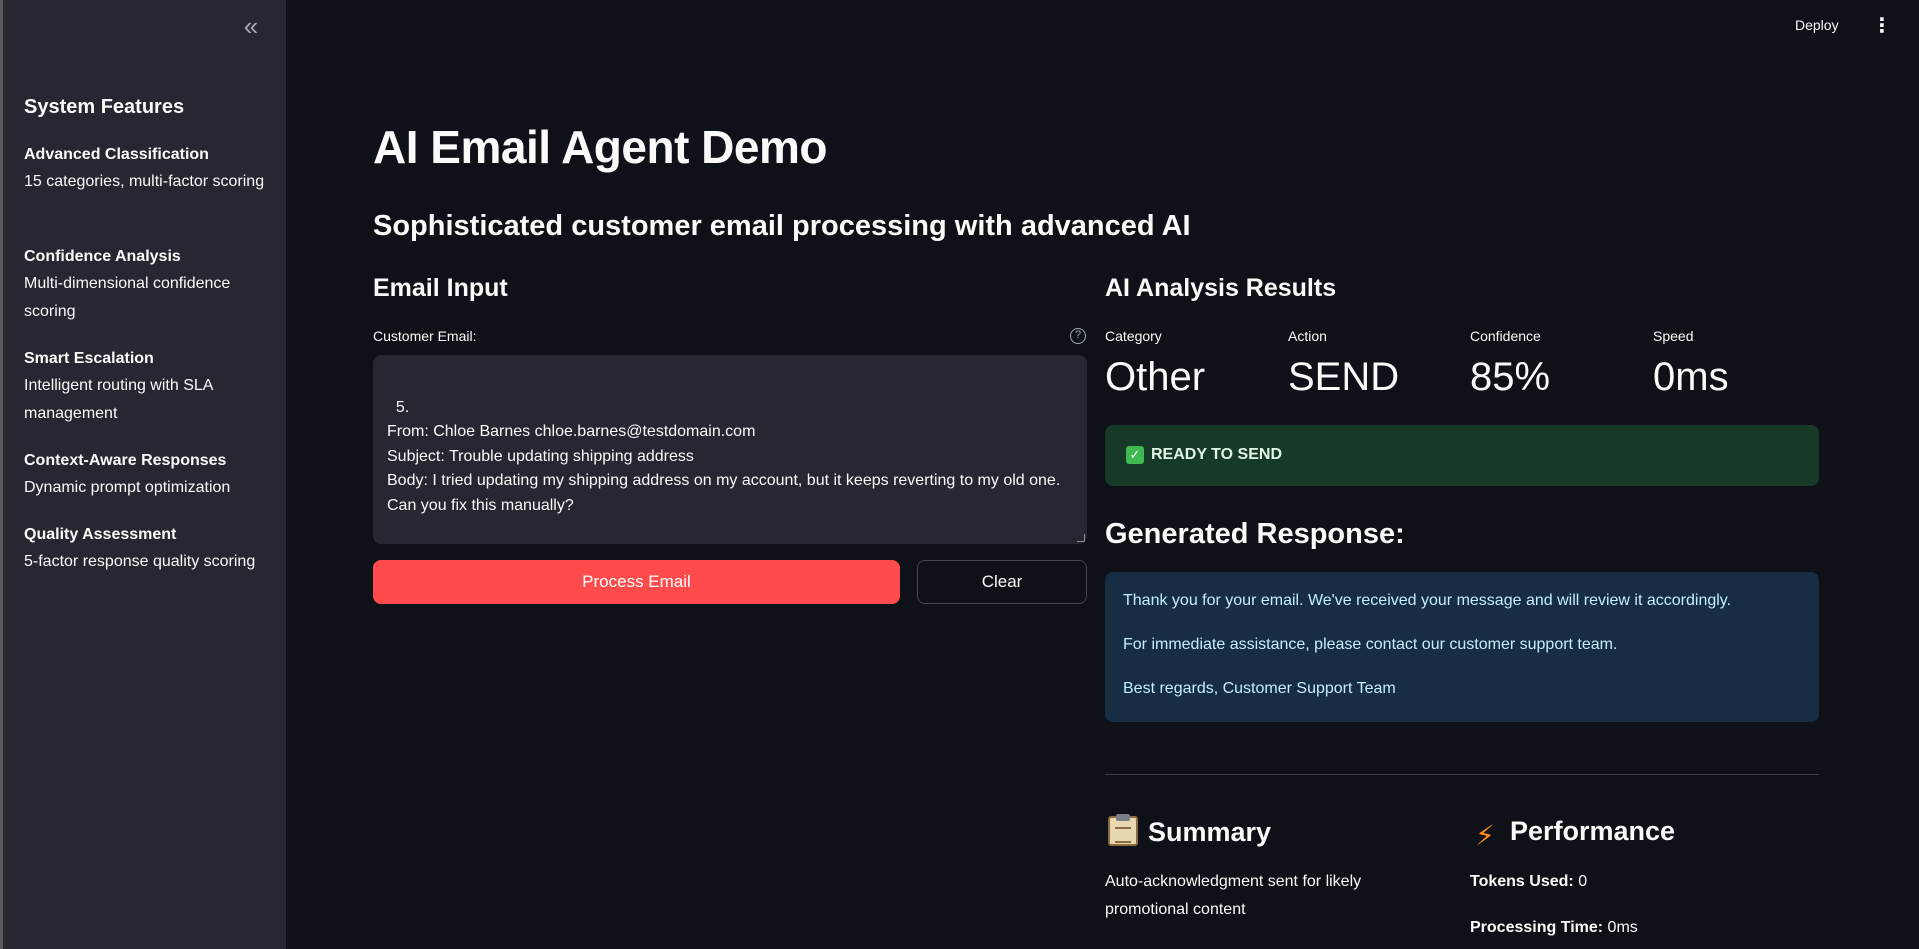 This screenshot has width=1919, height=949. Describe the element at coordinates (1462, 455) in the screenshot. I see `status-banner: ✓ READY TO SEND` at that location.